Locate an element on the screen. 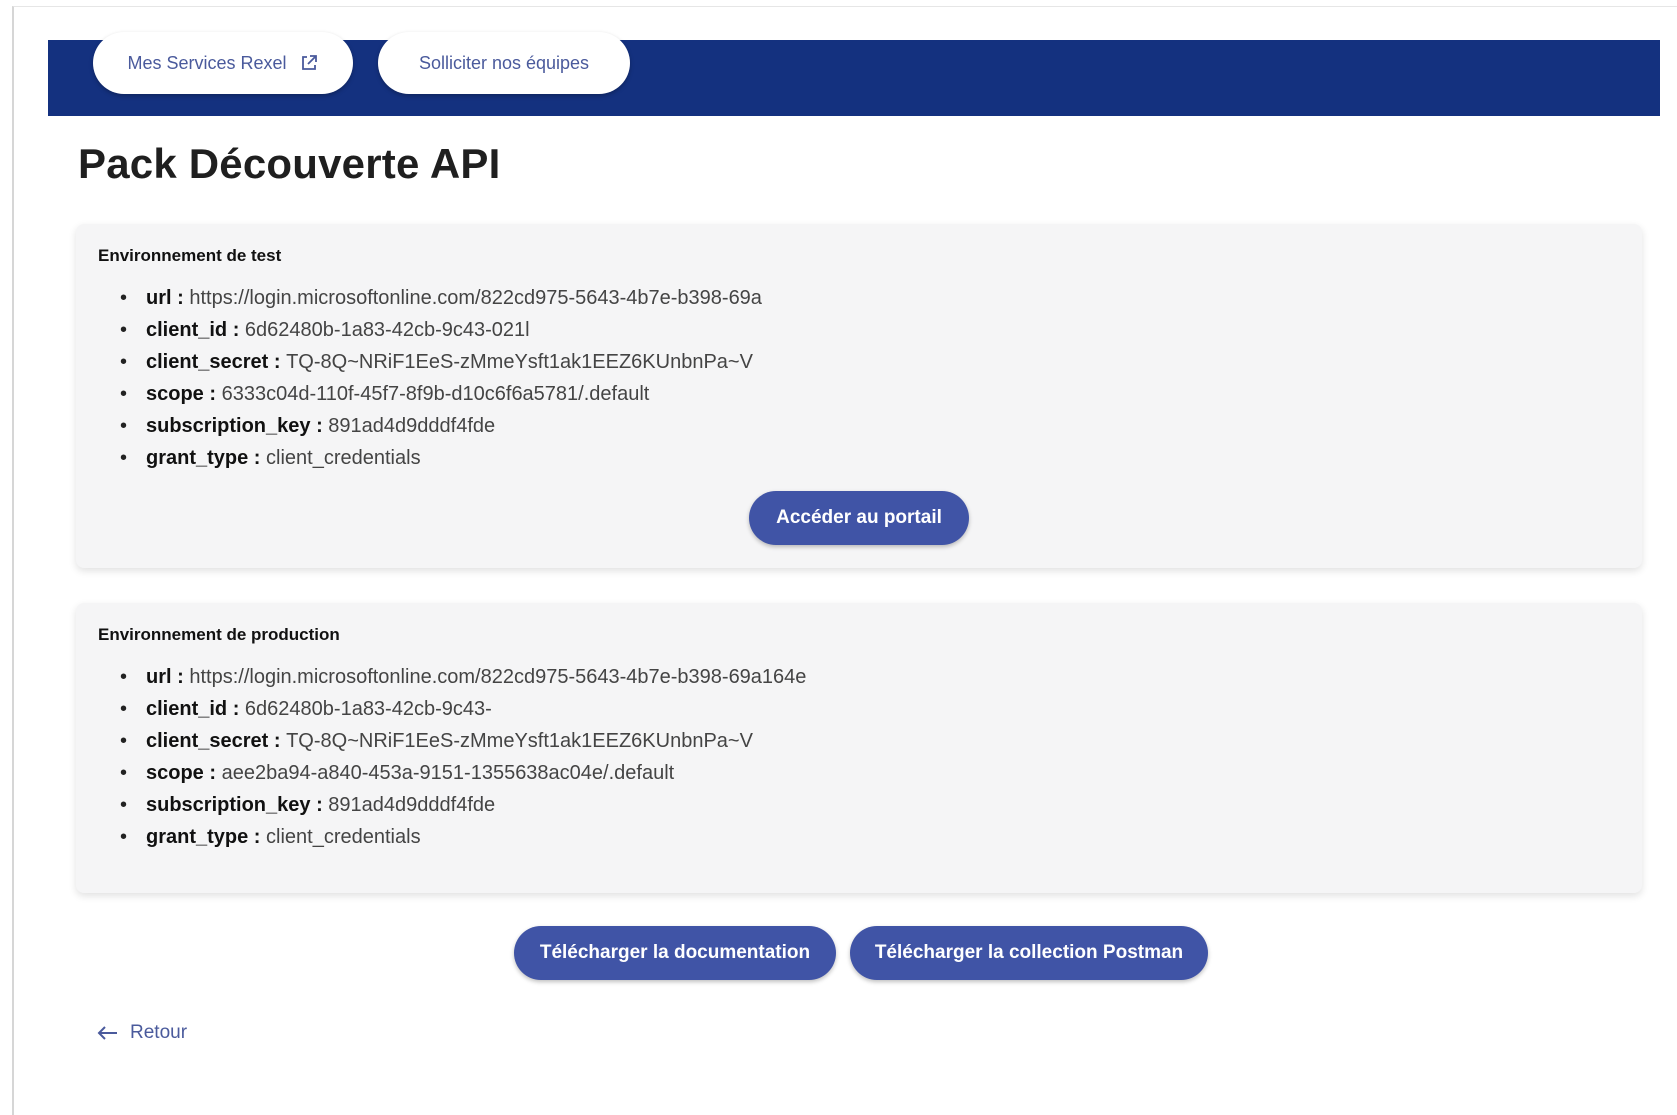  telecharger-collection-postman-button: Télécharger la collection Postman is located at coordinates (1029, 953).